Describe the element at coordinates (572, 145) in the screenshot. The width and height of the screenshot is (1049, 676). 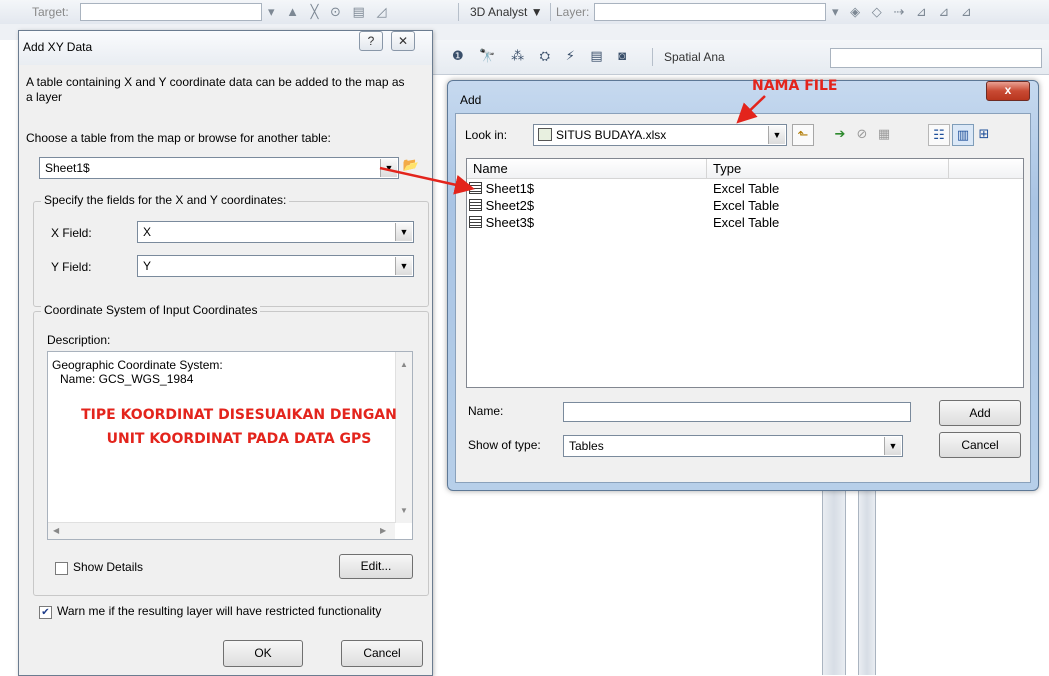
I see `annotation-arrows` at that location.